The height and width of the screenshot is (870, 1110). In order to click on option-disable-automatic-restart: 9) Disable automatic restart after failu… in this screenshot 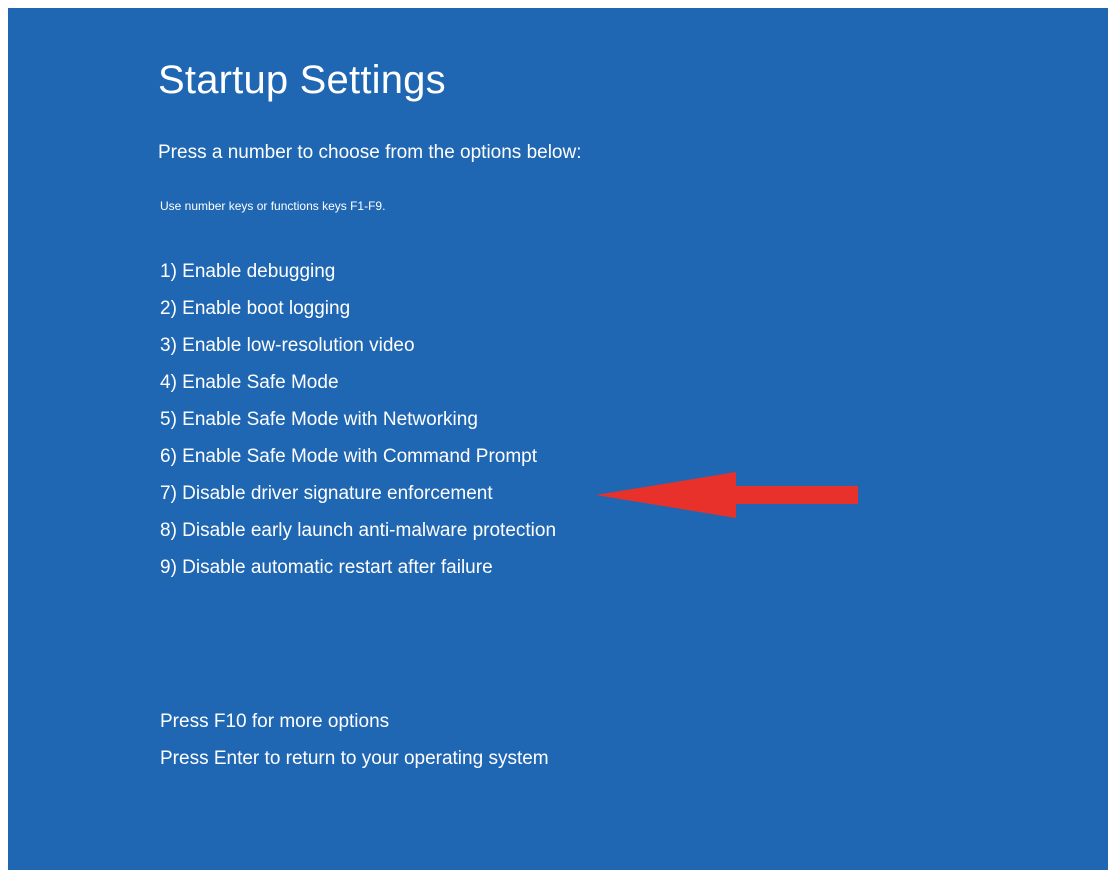, I will do `click(358, 568)`.